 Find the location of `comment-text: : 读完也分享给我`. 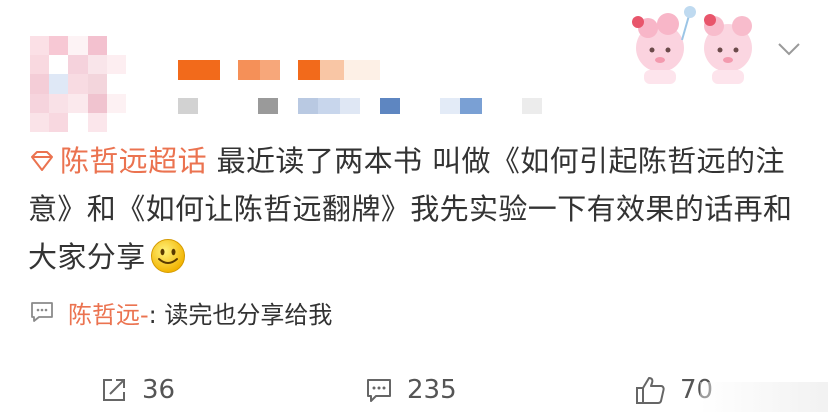

comment-text: : 读完也分享给我 is located at coordinates (240, 314).